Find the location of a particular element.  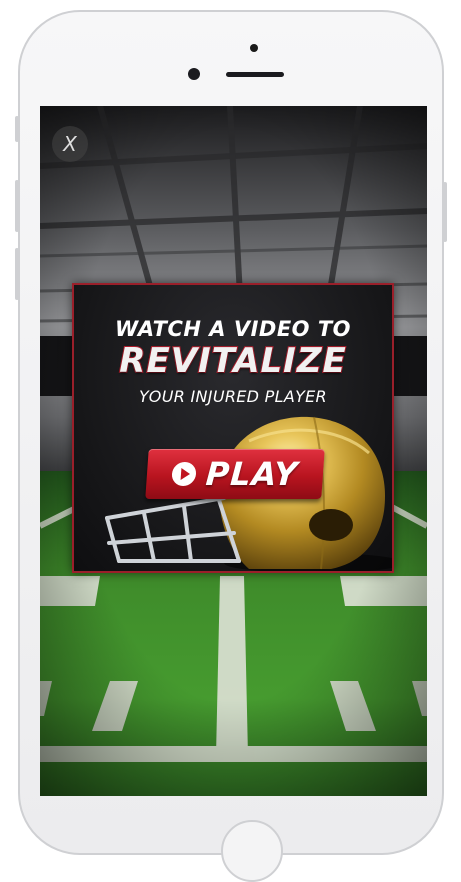

ad-headline-bottom: YOUR INJURED PLAYER is located at coordinates (233, 396).